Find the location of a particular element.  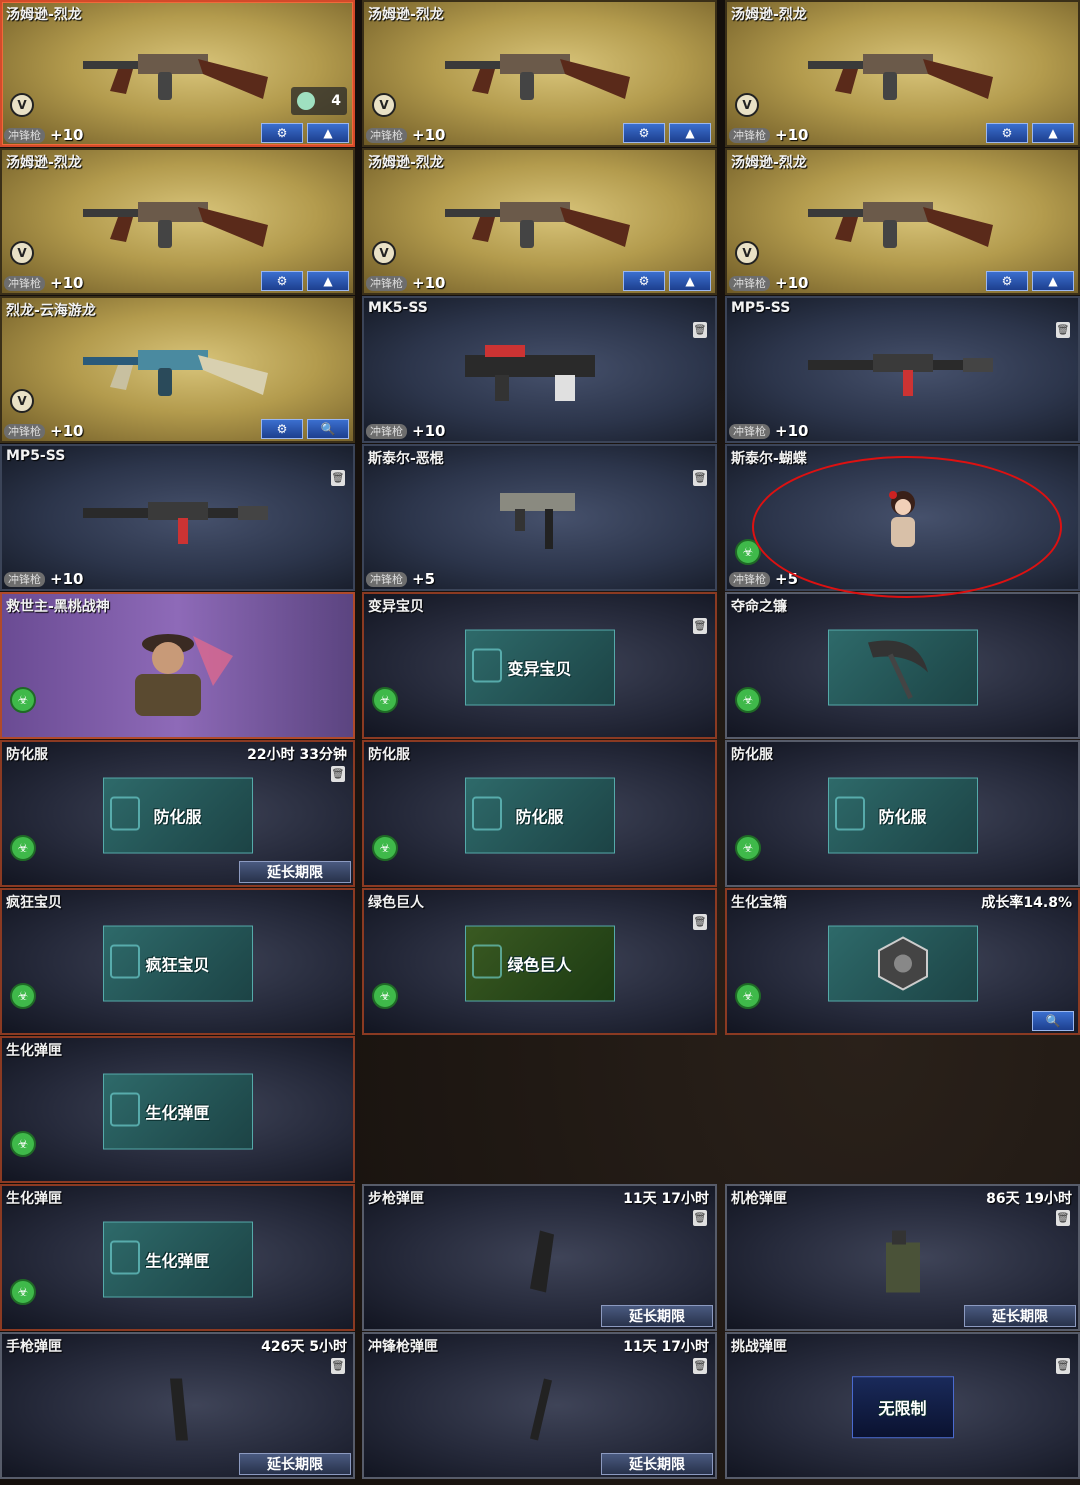

steyr-tmp-icon is located at coordinates (537, 520).